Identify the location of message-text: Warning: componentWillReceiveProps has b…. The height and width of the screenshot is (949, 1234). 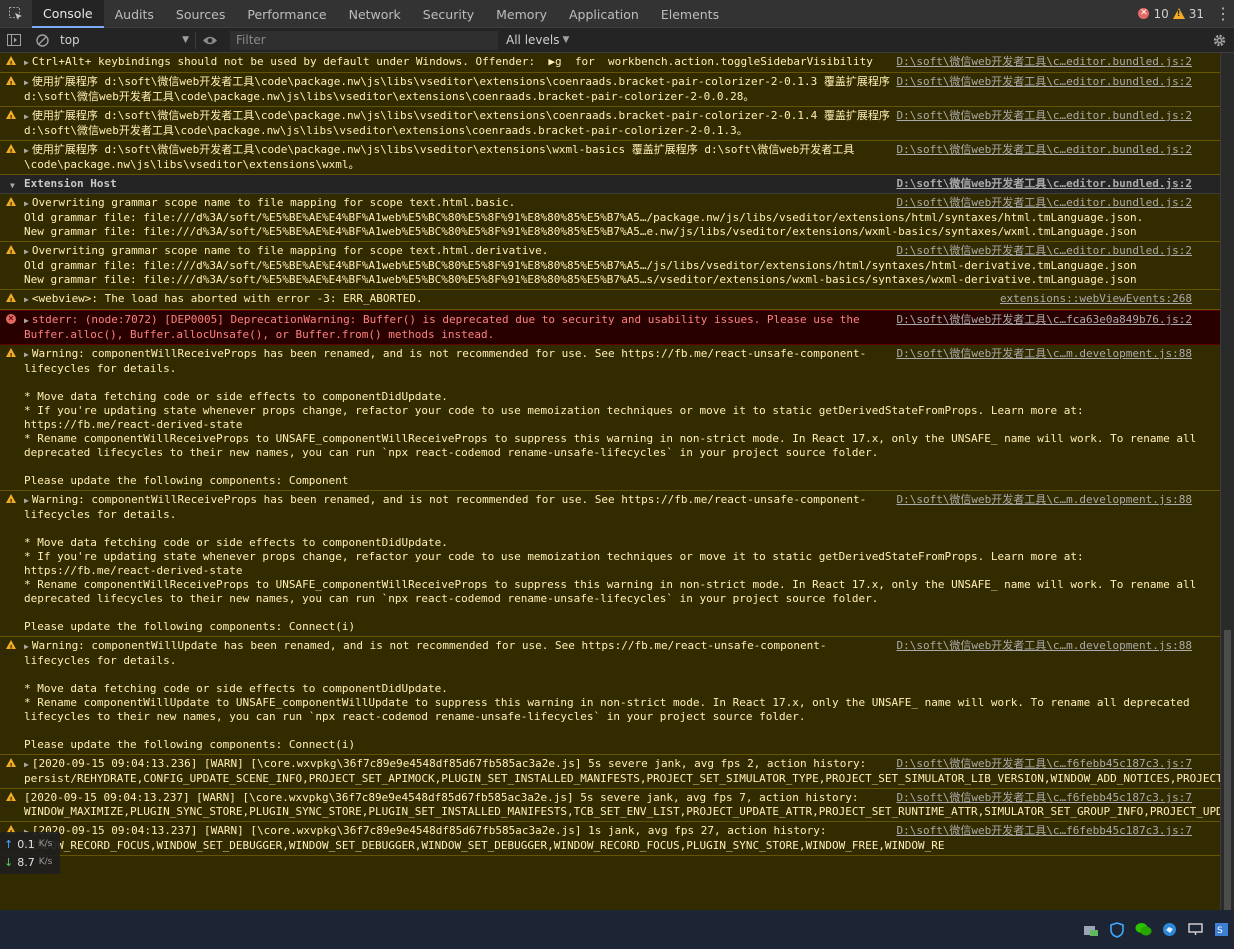
(610, 417).